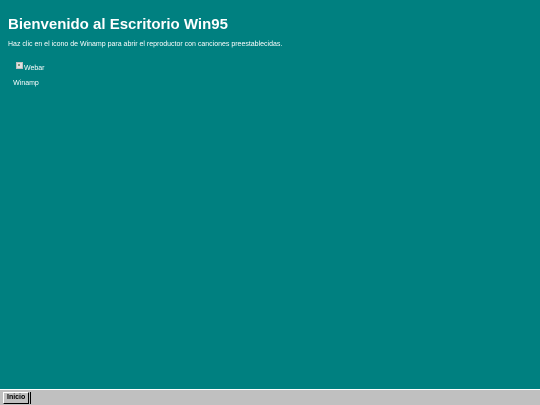  What do you see at coordinates (26, 83) in the screenshot?
I see `winamp-icon-label: Winamp` at bounding box center [26, 83].